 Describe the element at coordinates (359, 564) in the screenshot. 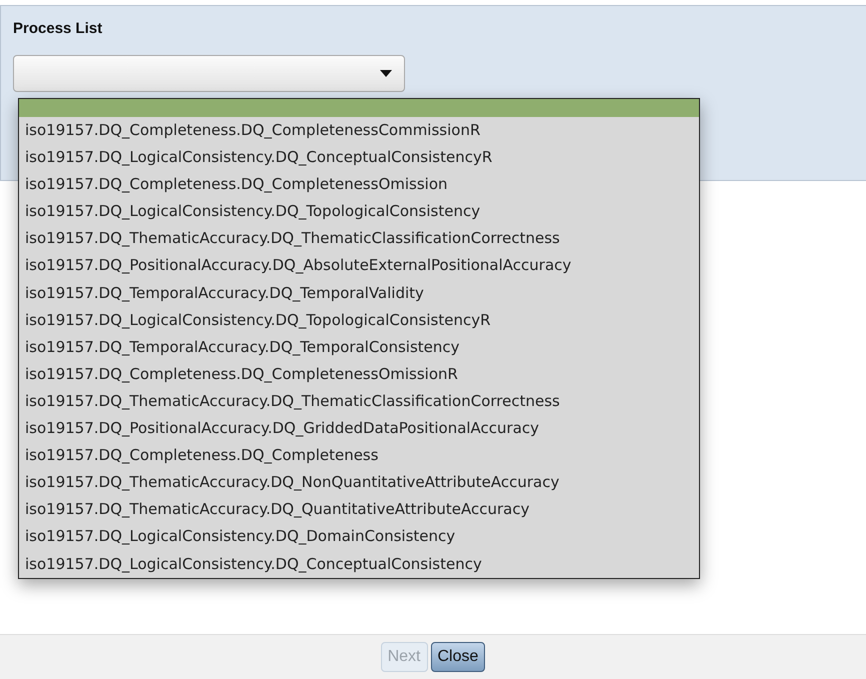

I see `dropdown-option: iso19157.DQ_LogicalConsistency.DQ_ConceptualConsistency` at that location.